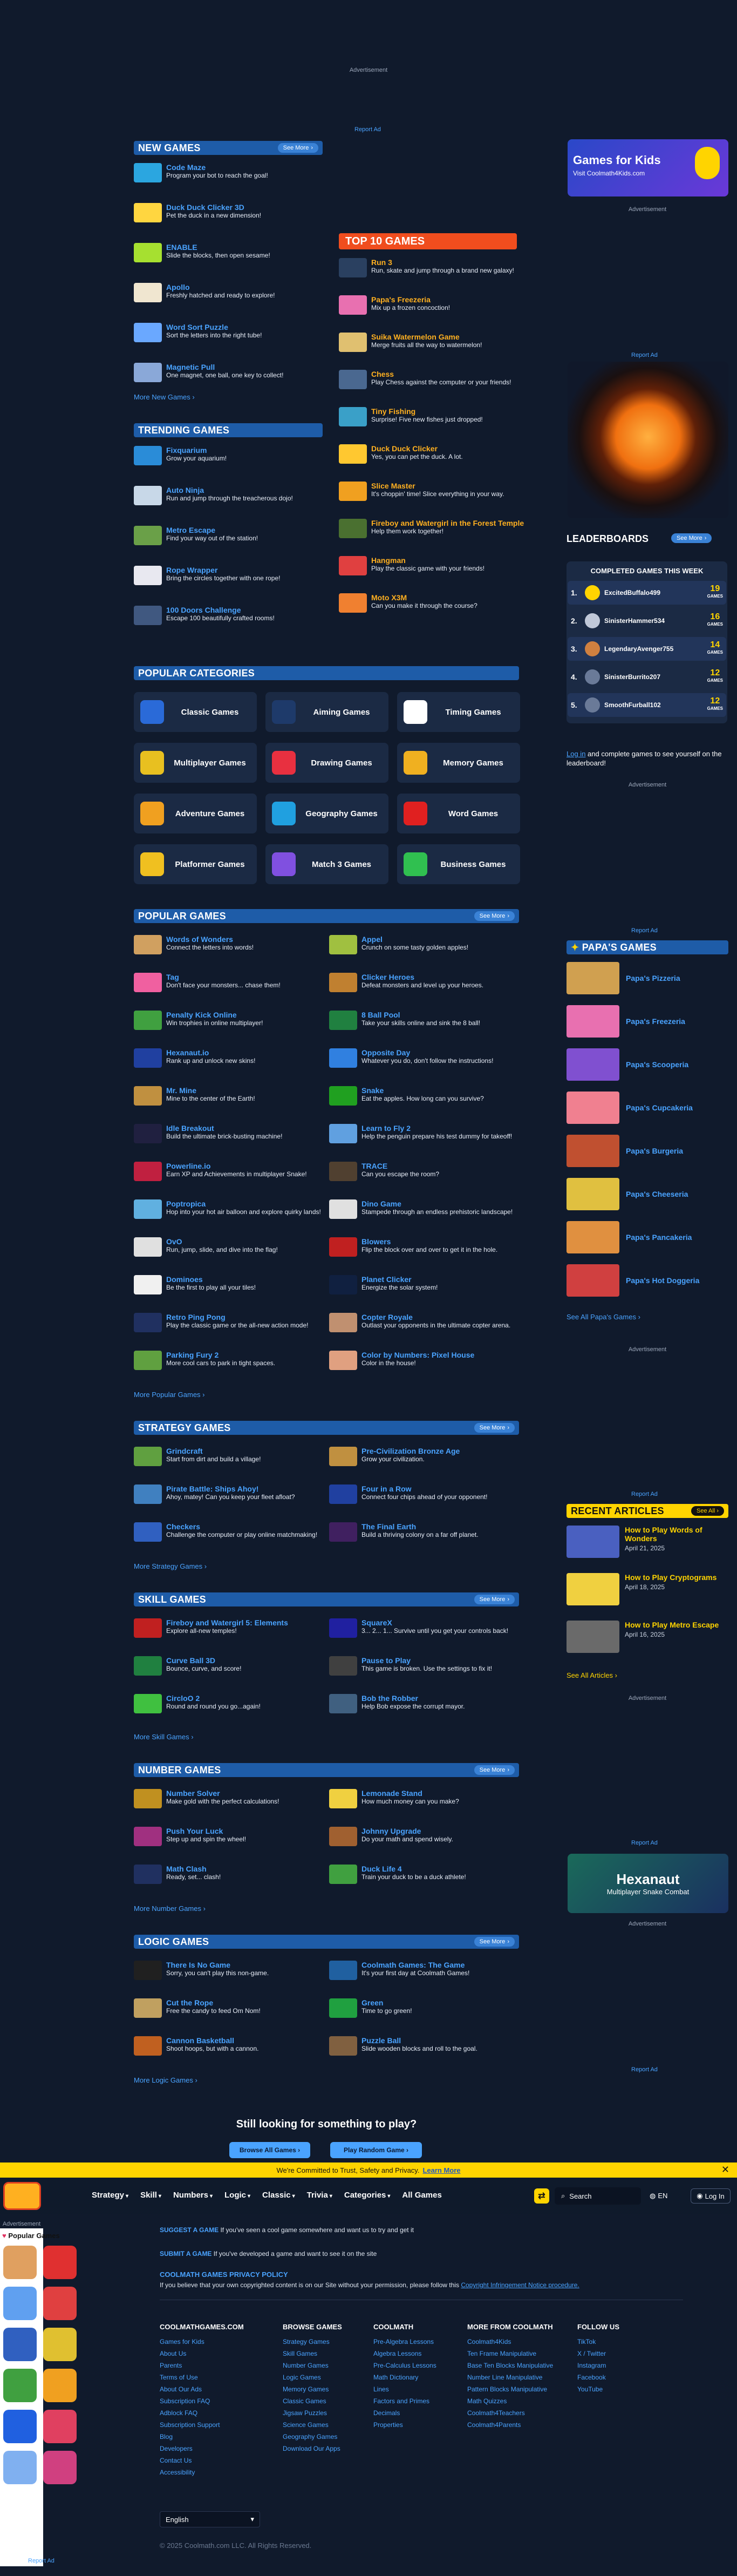 Image resolution: width=737 pixels, height=2576 pixels. I want to click on category-card: Platformer Games, so click(195, 864).